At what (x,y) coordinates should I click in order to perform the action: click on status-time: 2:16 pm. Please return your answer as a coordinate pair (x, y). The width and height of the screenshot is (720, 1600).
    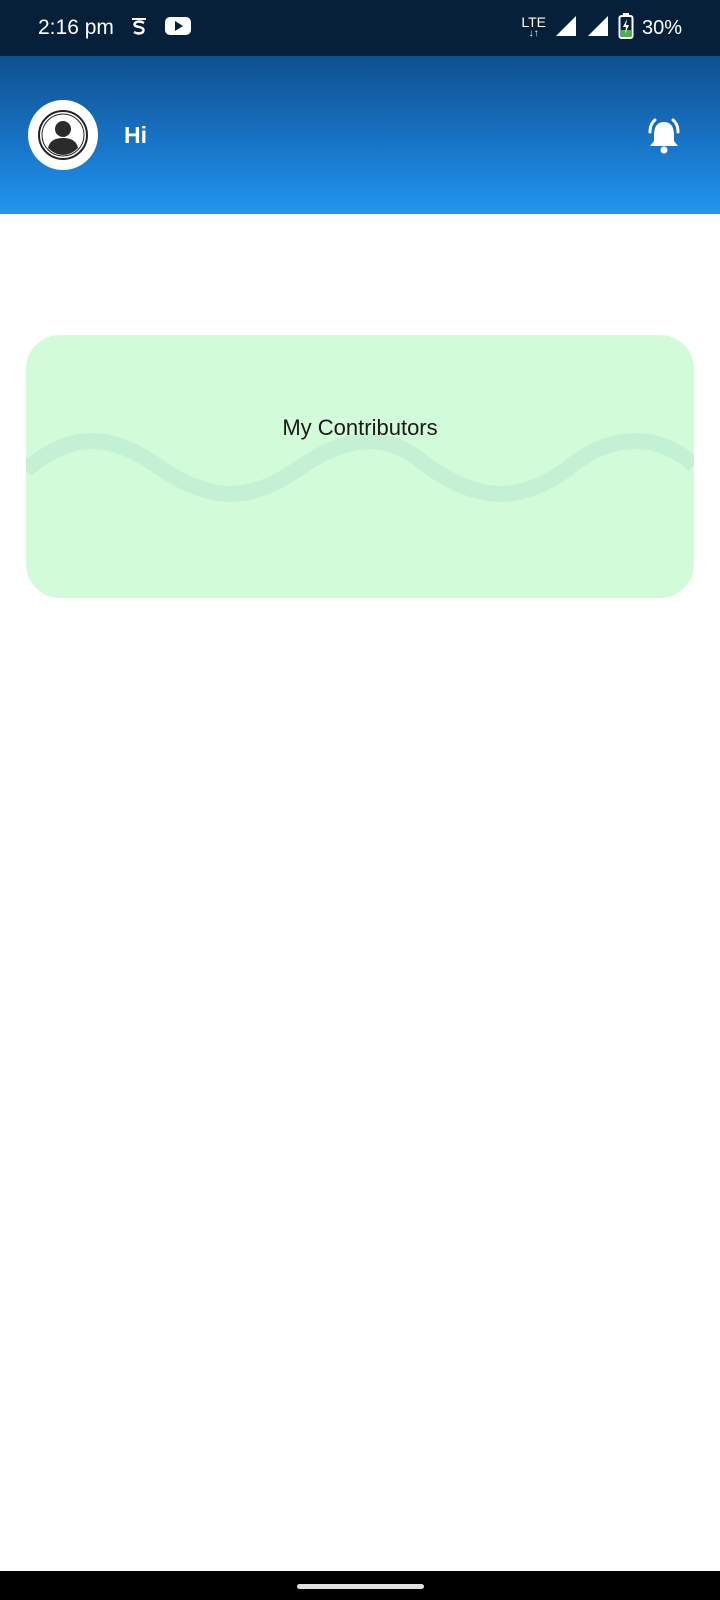
    Looking at the image, I should click on (76, 27).